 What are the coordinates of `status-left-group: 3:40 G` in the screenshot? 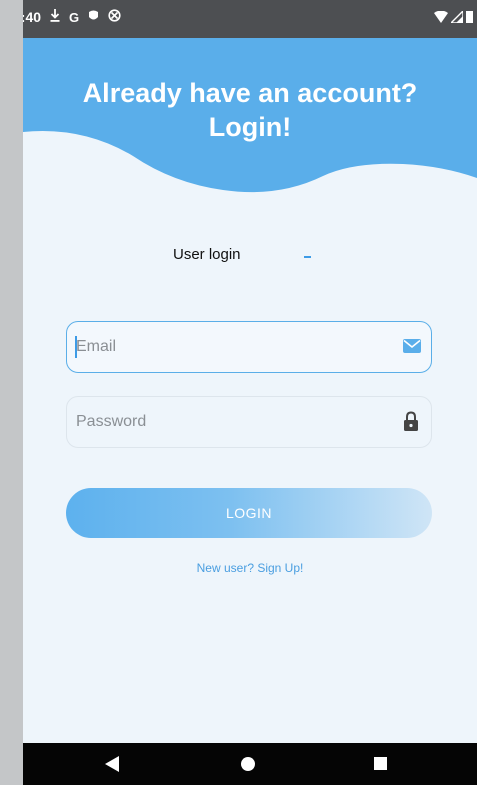 It's located at (72, 17).